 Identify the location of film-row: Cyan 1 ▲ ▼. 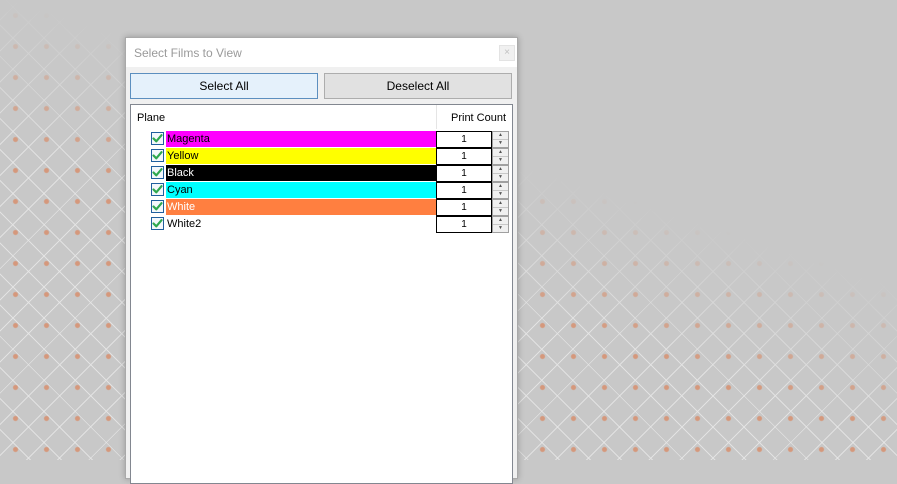
(321, 190).